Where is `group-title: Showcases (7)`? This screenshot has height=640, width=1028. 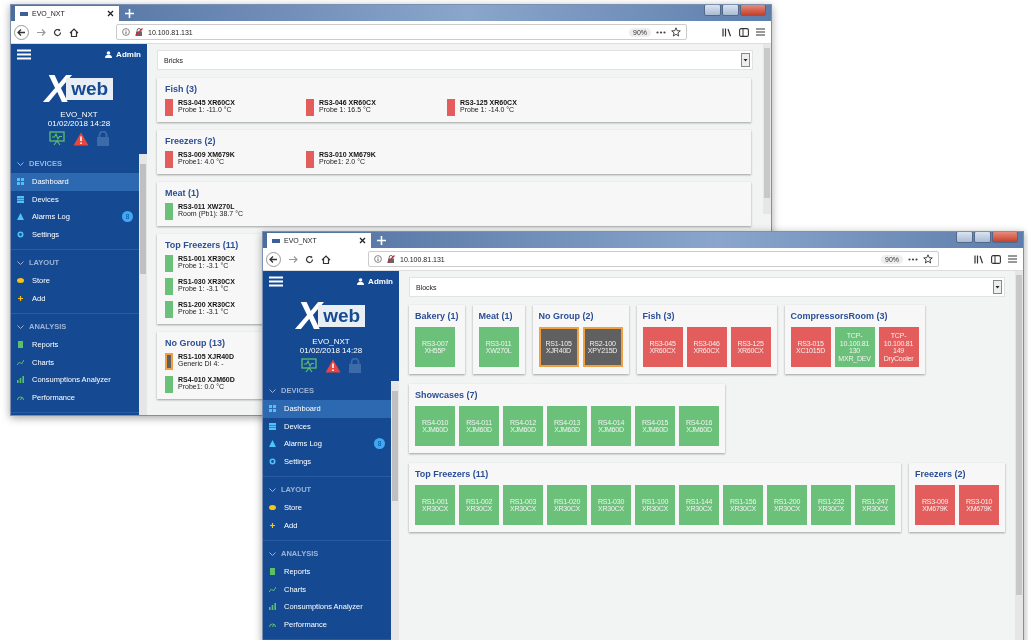 group-title: Showcases (7) is located at coordinates (446, 395).